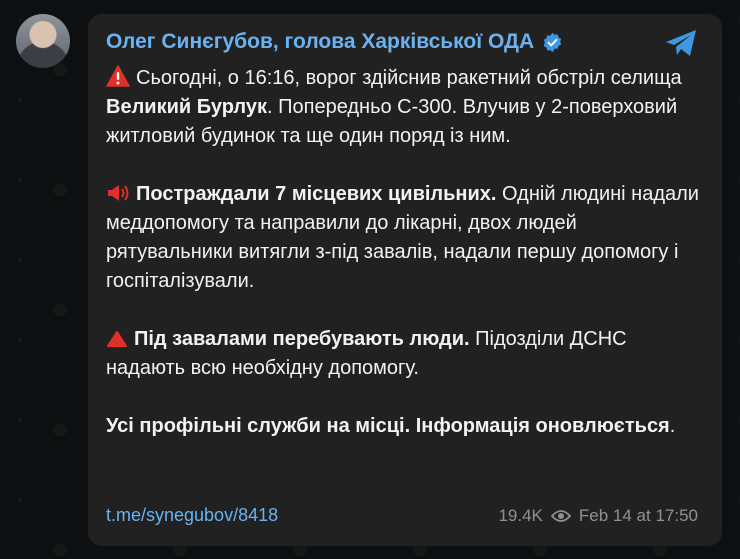 This screenshot has width=740, height=559. What do you see at coordinates (320, 42) in the screenshot?
I see `channel-name: Олег Синєгубов, голова Харківської ОДА` at bounding box center [320, 42].